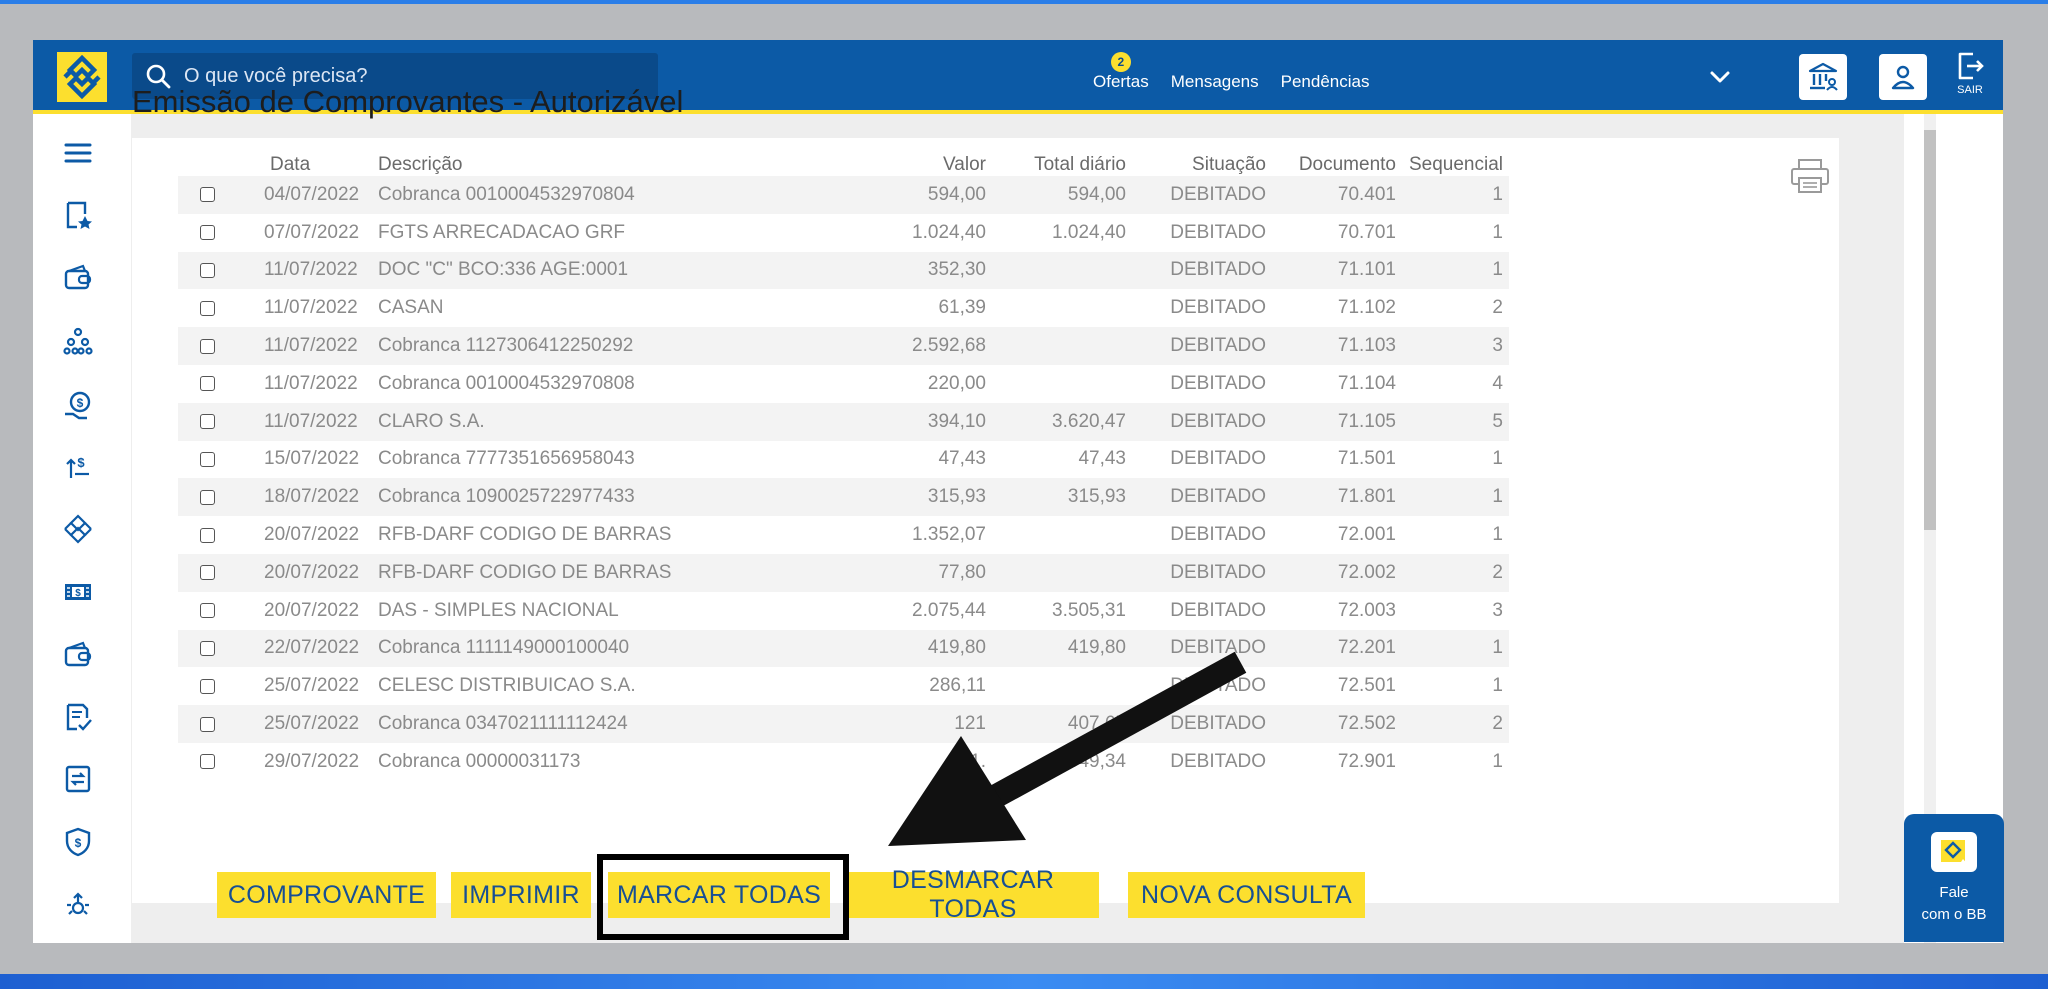 The image size is (2048, 989). What do you see at coordinates (1903, 77) in the screenshot?
I see `user-profile-button` at bounding box center [1903, 77].